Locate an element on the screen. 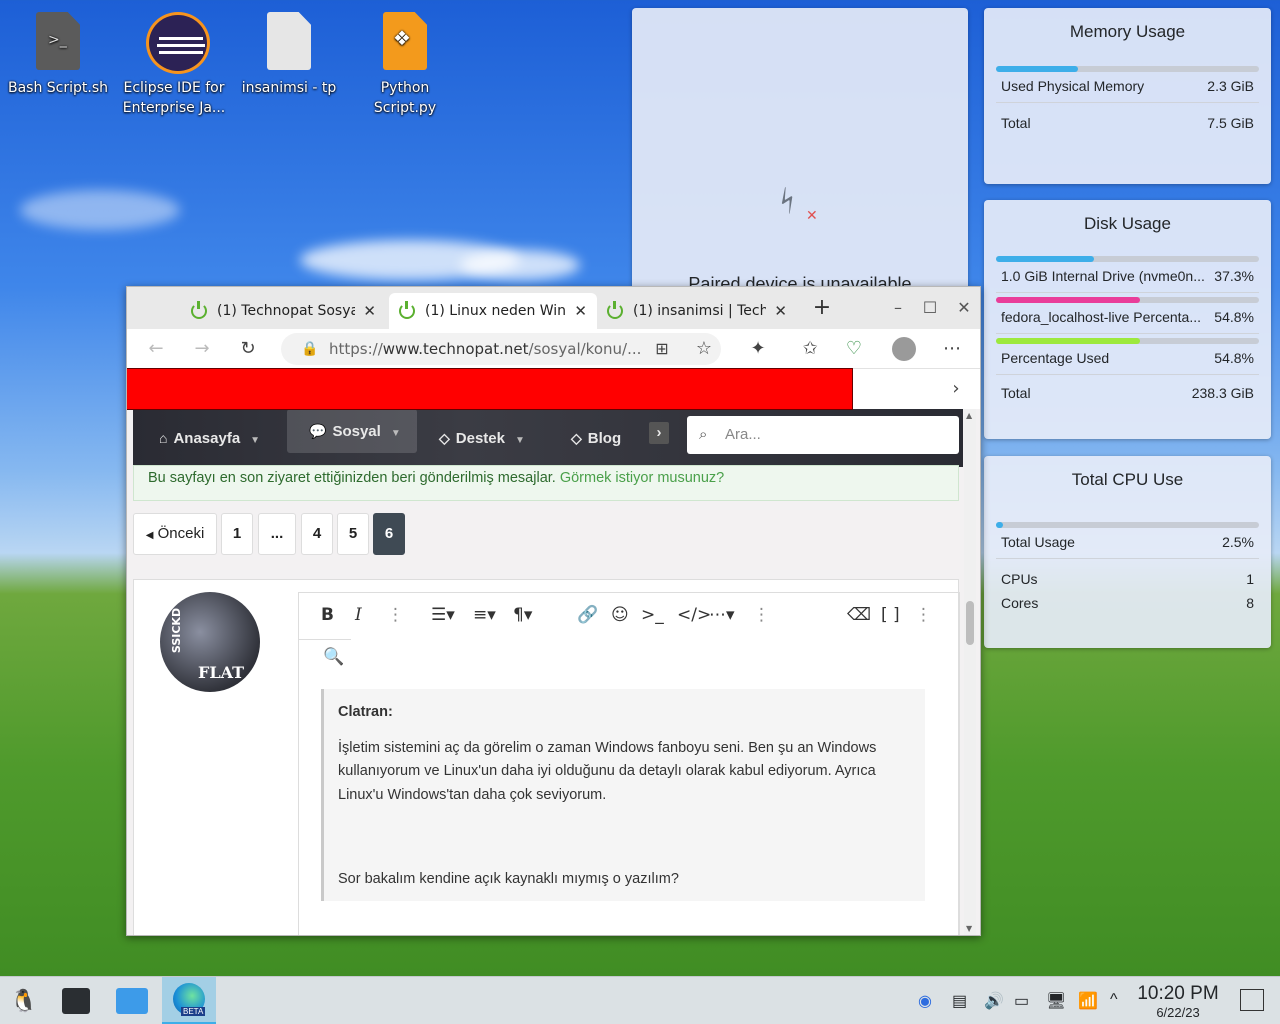 Image resolution: width=1280 pixels, height=1024 pixels. nav-social: 💬 Sosyal ▼ is located at coordinates (352, 431).